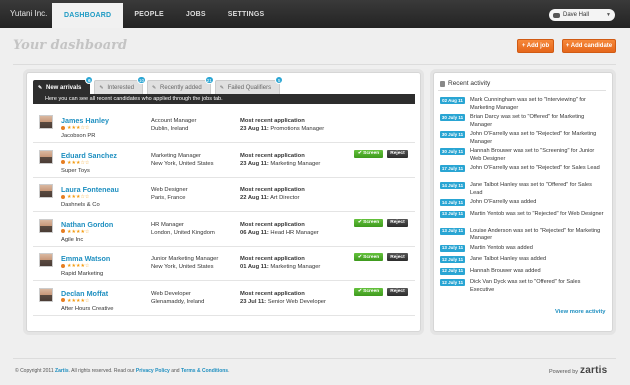  What do you see at coordinates (63, 85) in the screenshot?
I see `tab-new-arrivals: ✎ New arrivals 6` at bounding box center [63, 85].